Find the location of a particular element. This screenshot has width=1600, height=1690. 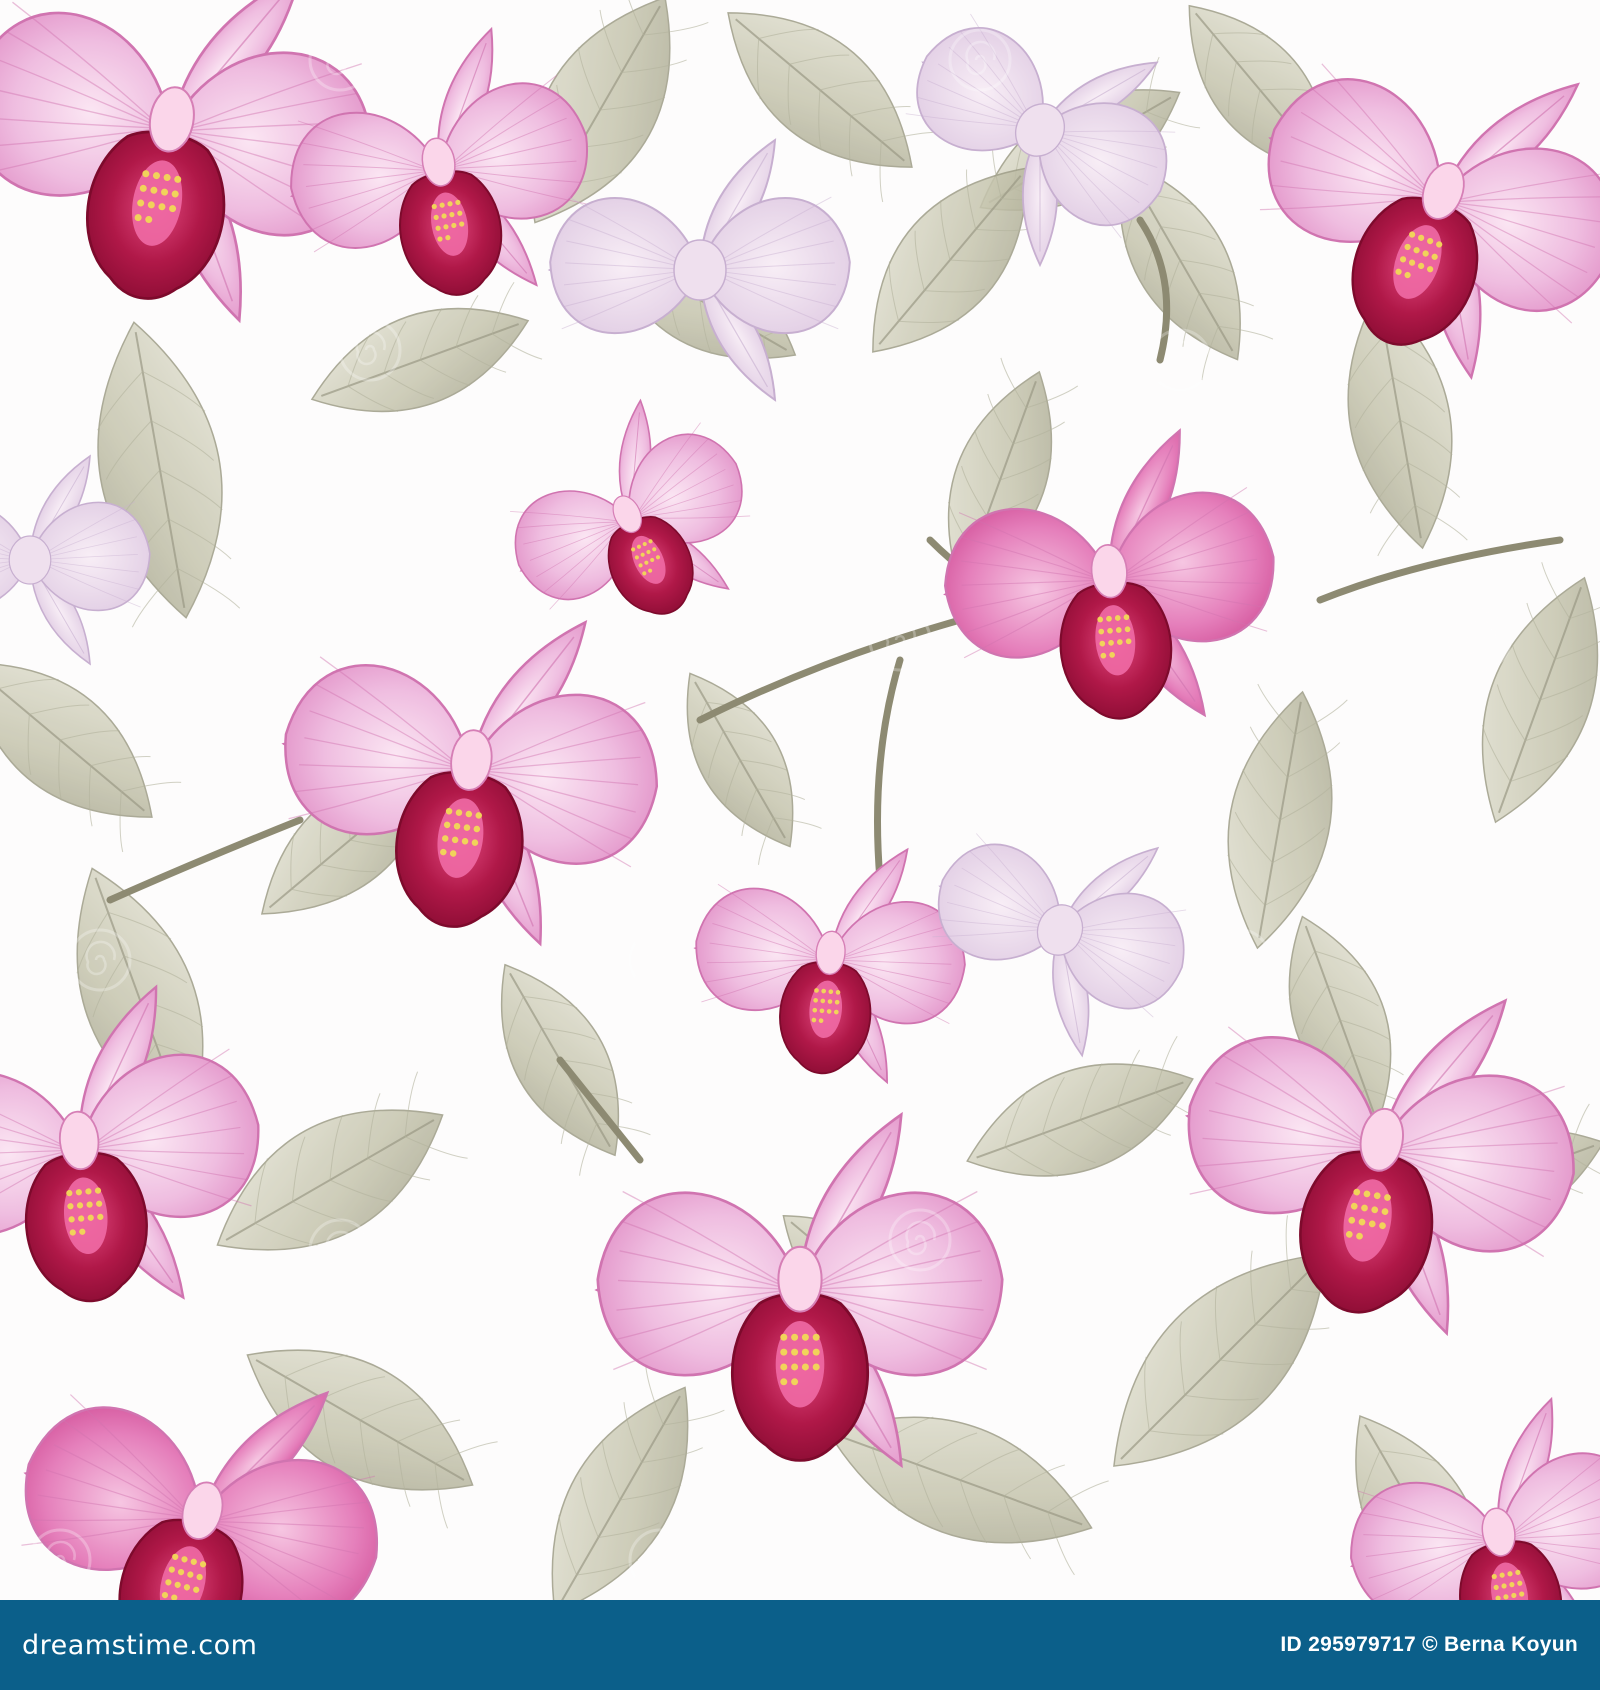

image-credit-label: ID 295979717 © Berna Koyun is located at coordinates (1429, 1644).